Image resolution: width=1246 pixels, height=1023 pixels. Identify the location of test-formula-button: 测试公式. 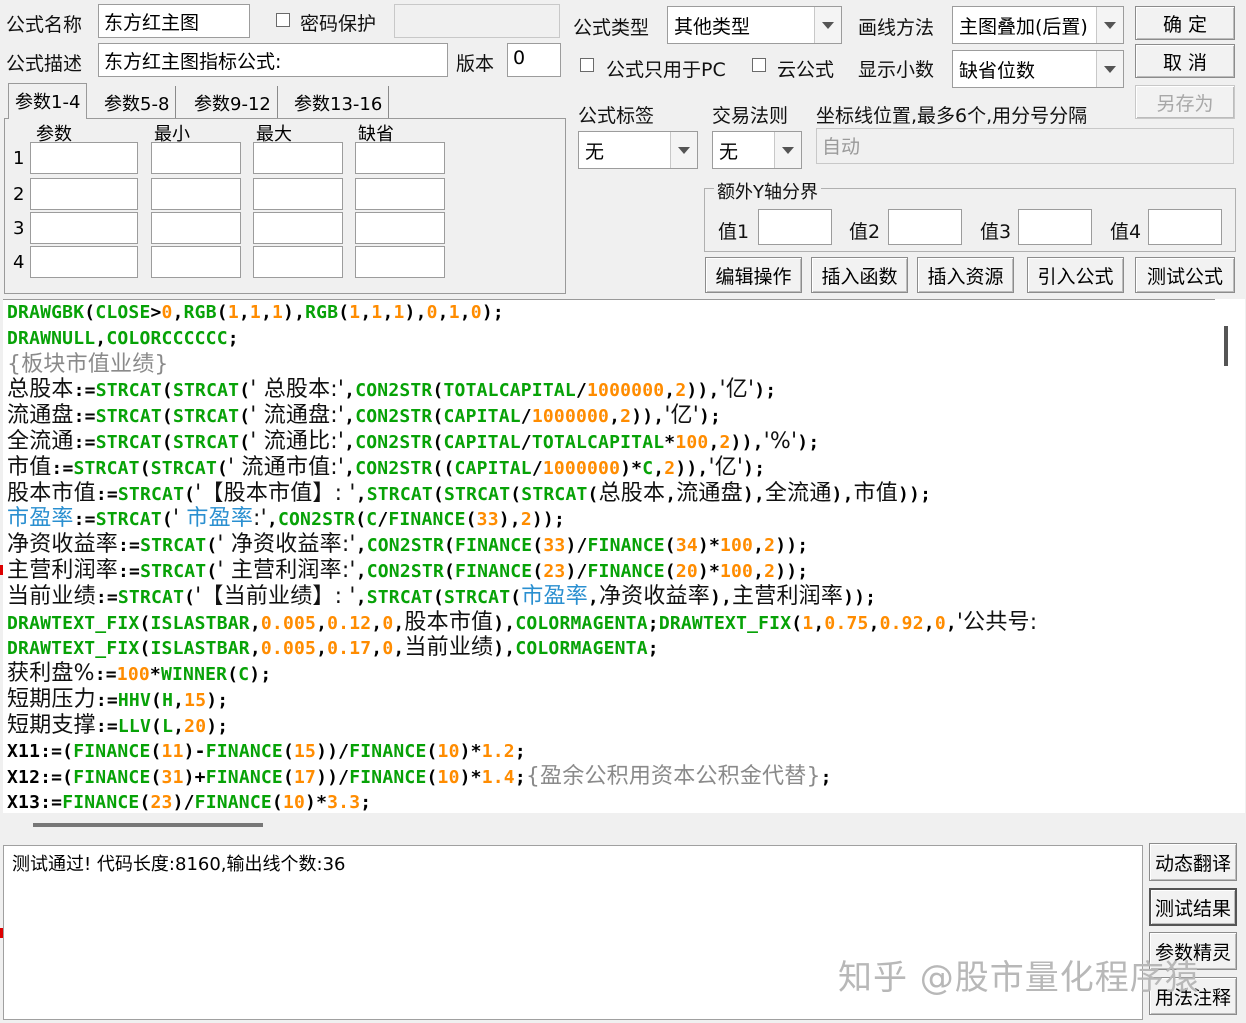
(1185, 275).